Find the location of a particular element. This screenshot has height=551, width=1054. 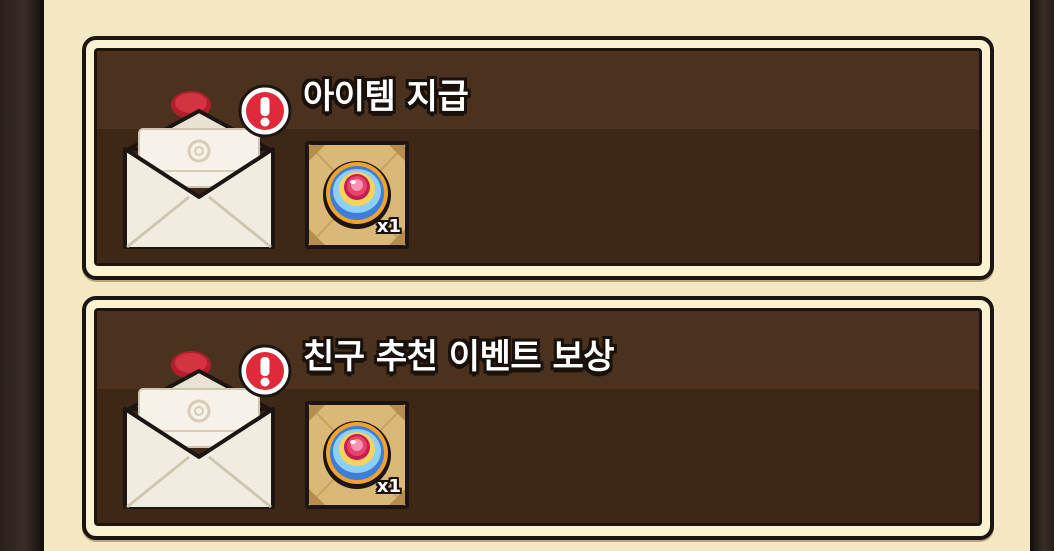

window-frame-right is located at coordinates (1042, 275).